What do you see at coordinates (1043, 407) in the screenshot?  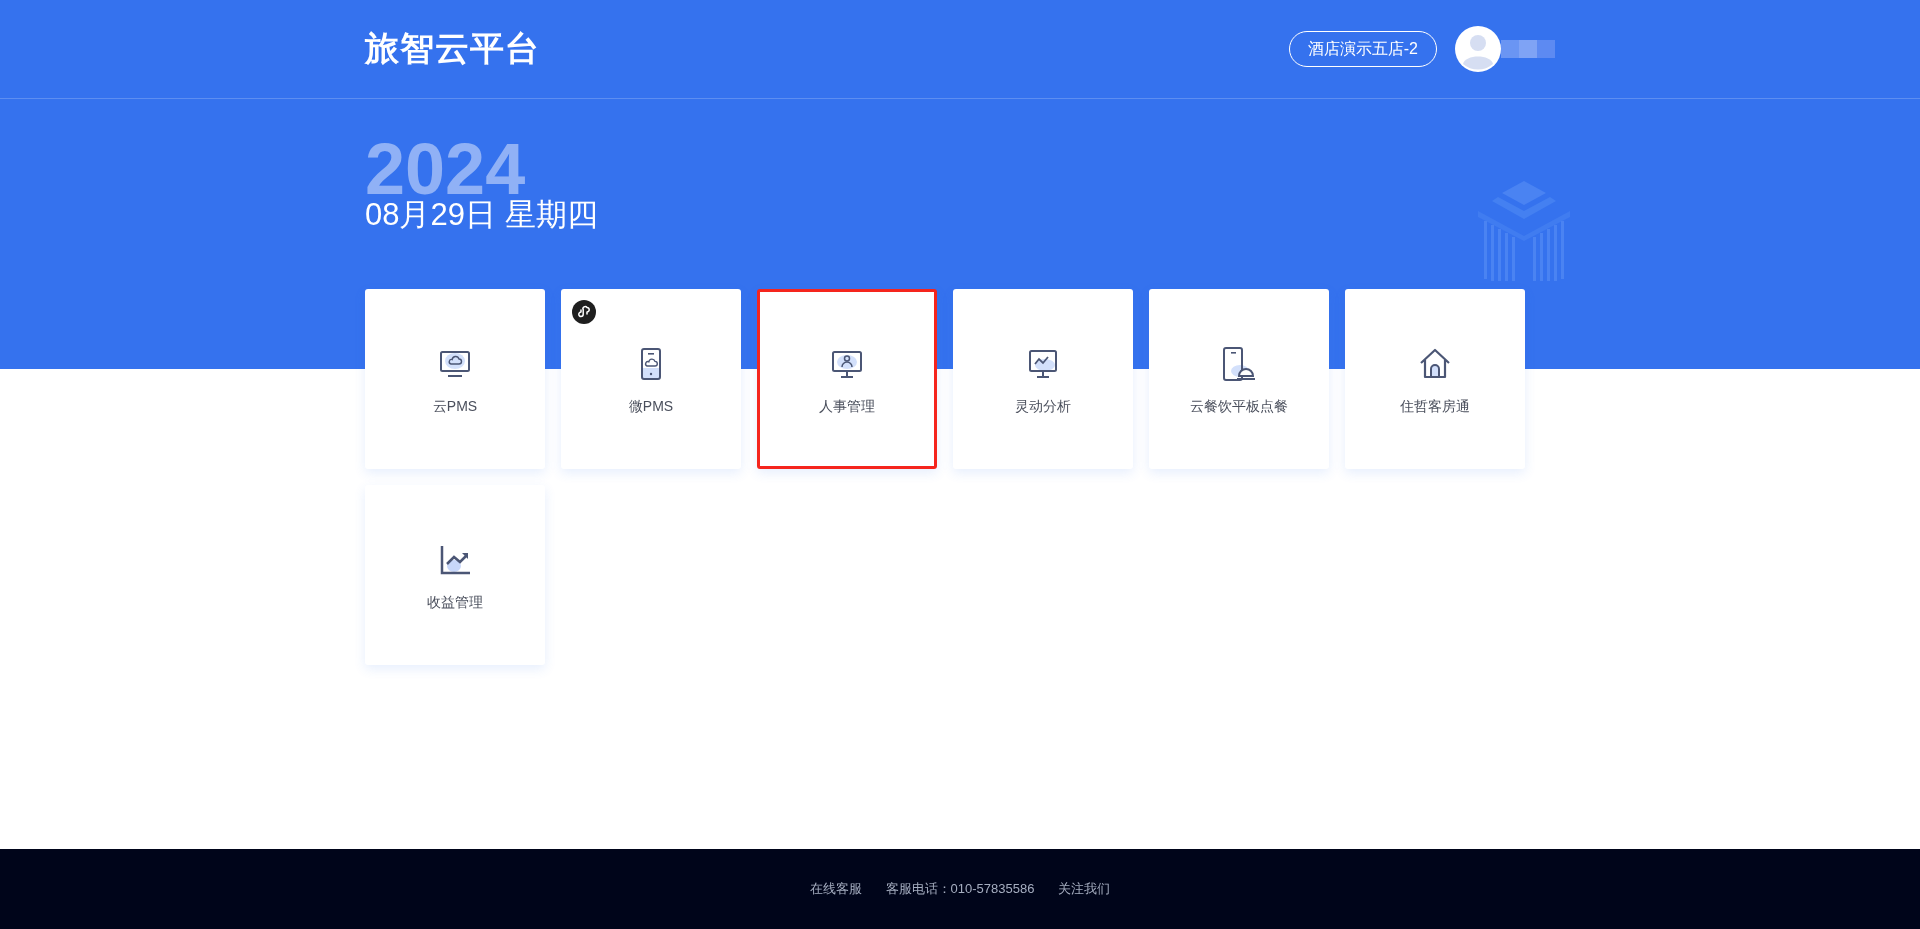 I see `app-label: 灵动分析` at bounding box center [1043, 407].